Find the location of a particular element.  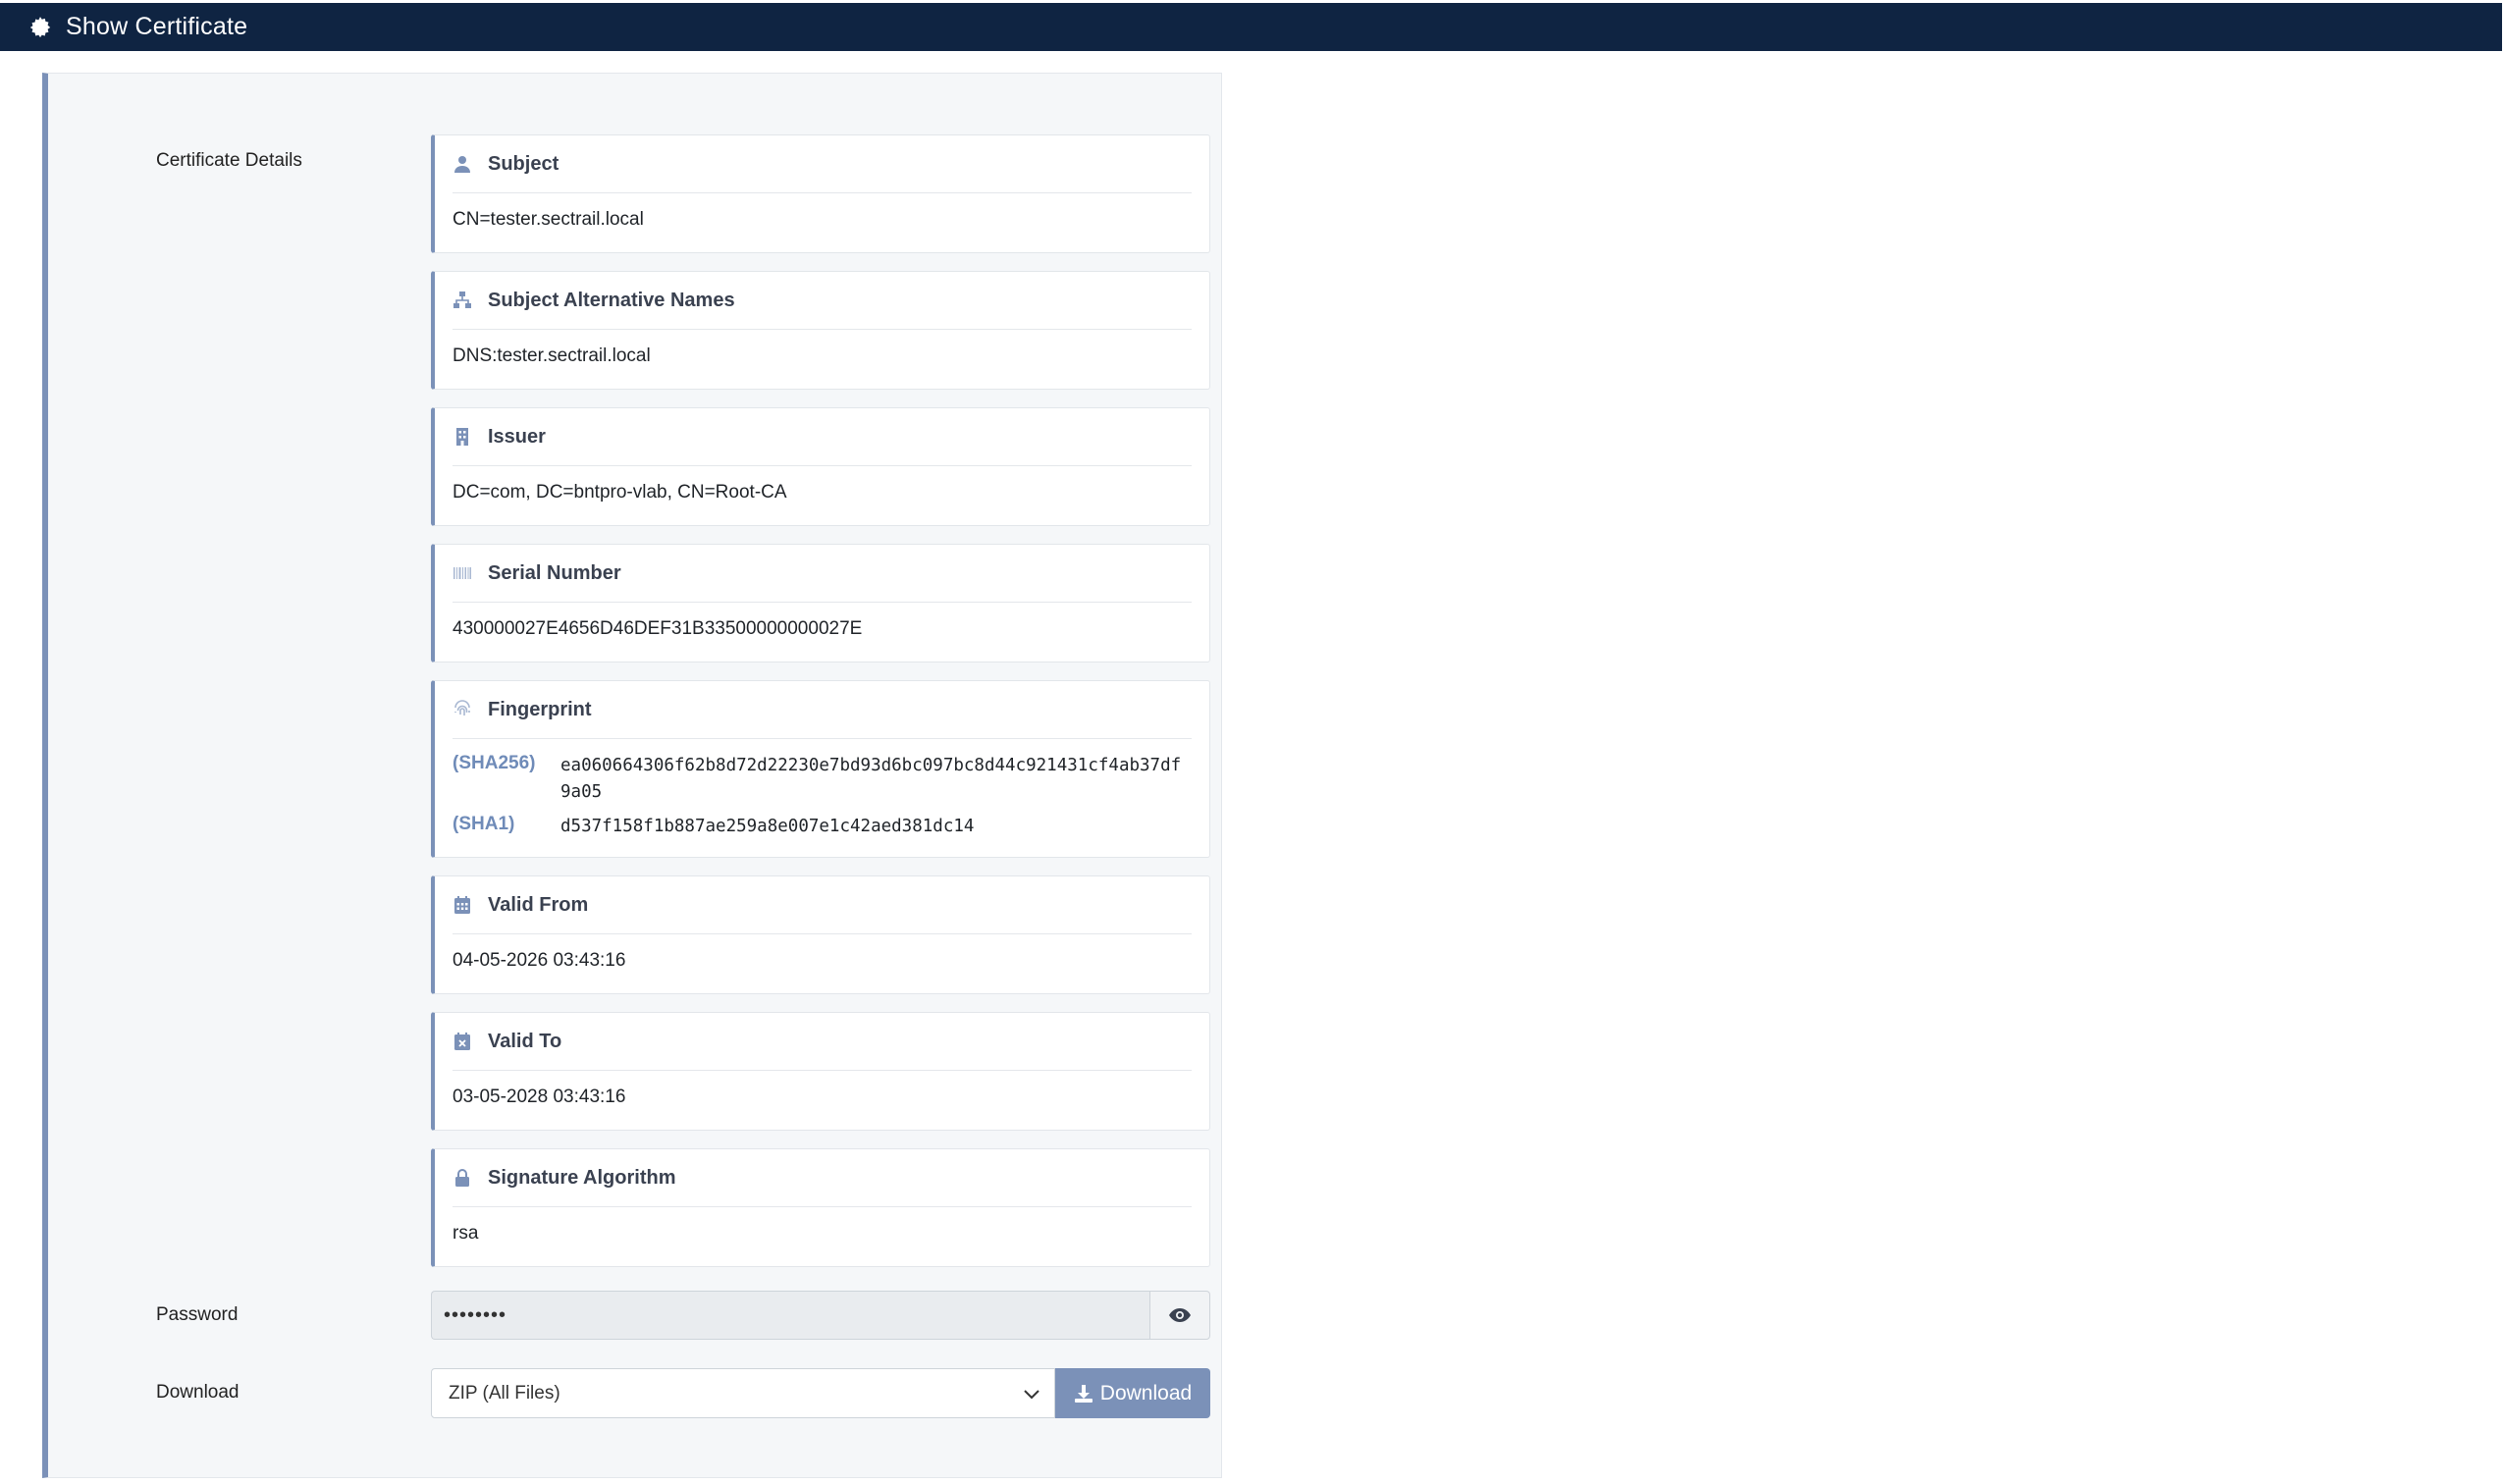

show-password-button is located at coordinates (1179, 1315).